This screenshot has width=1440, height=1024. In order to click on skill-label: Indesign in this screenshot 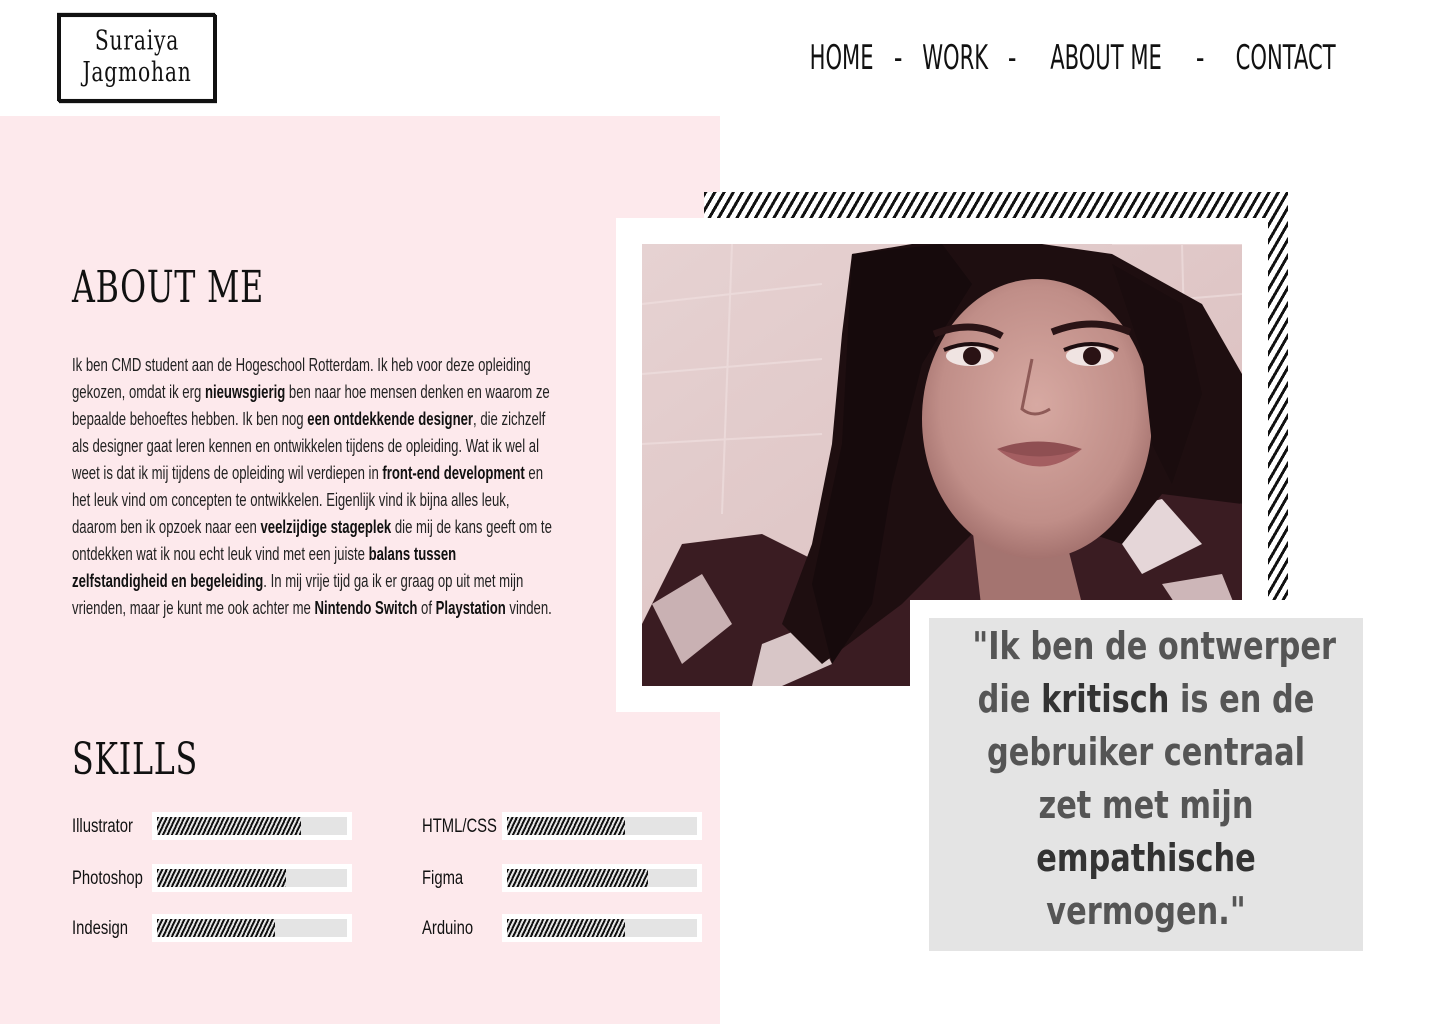, I will do `click(100, 928)`.